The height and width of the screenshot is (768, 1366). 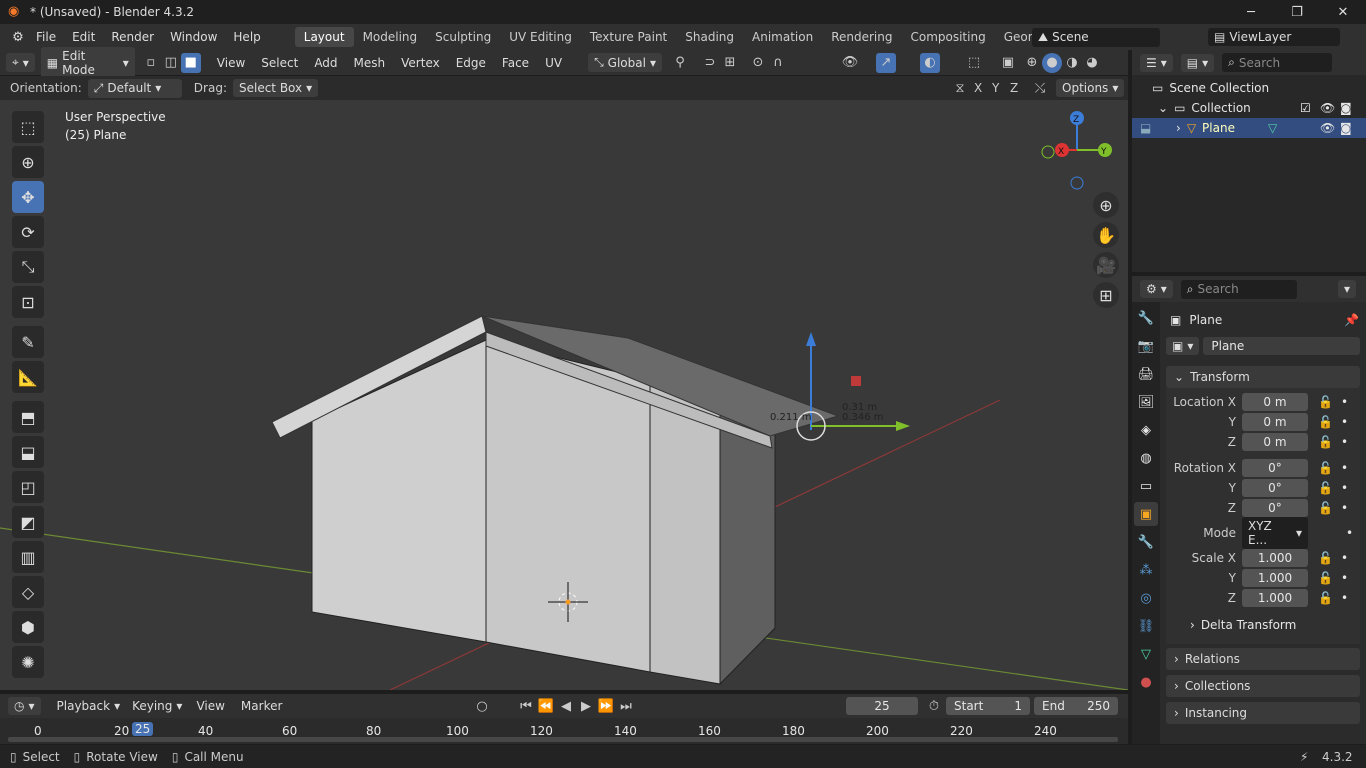 I want to click on material-shading-icon: ◑, so click(x=1072, y=63).